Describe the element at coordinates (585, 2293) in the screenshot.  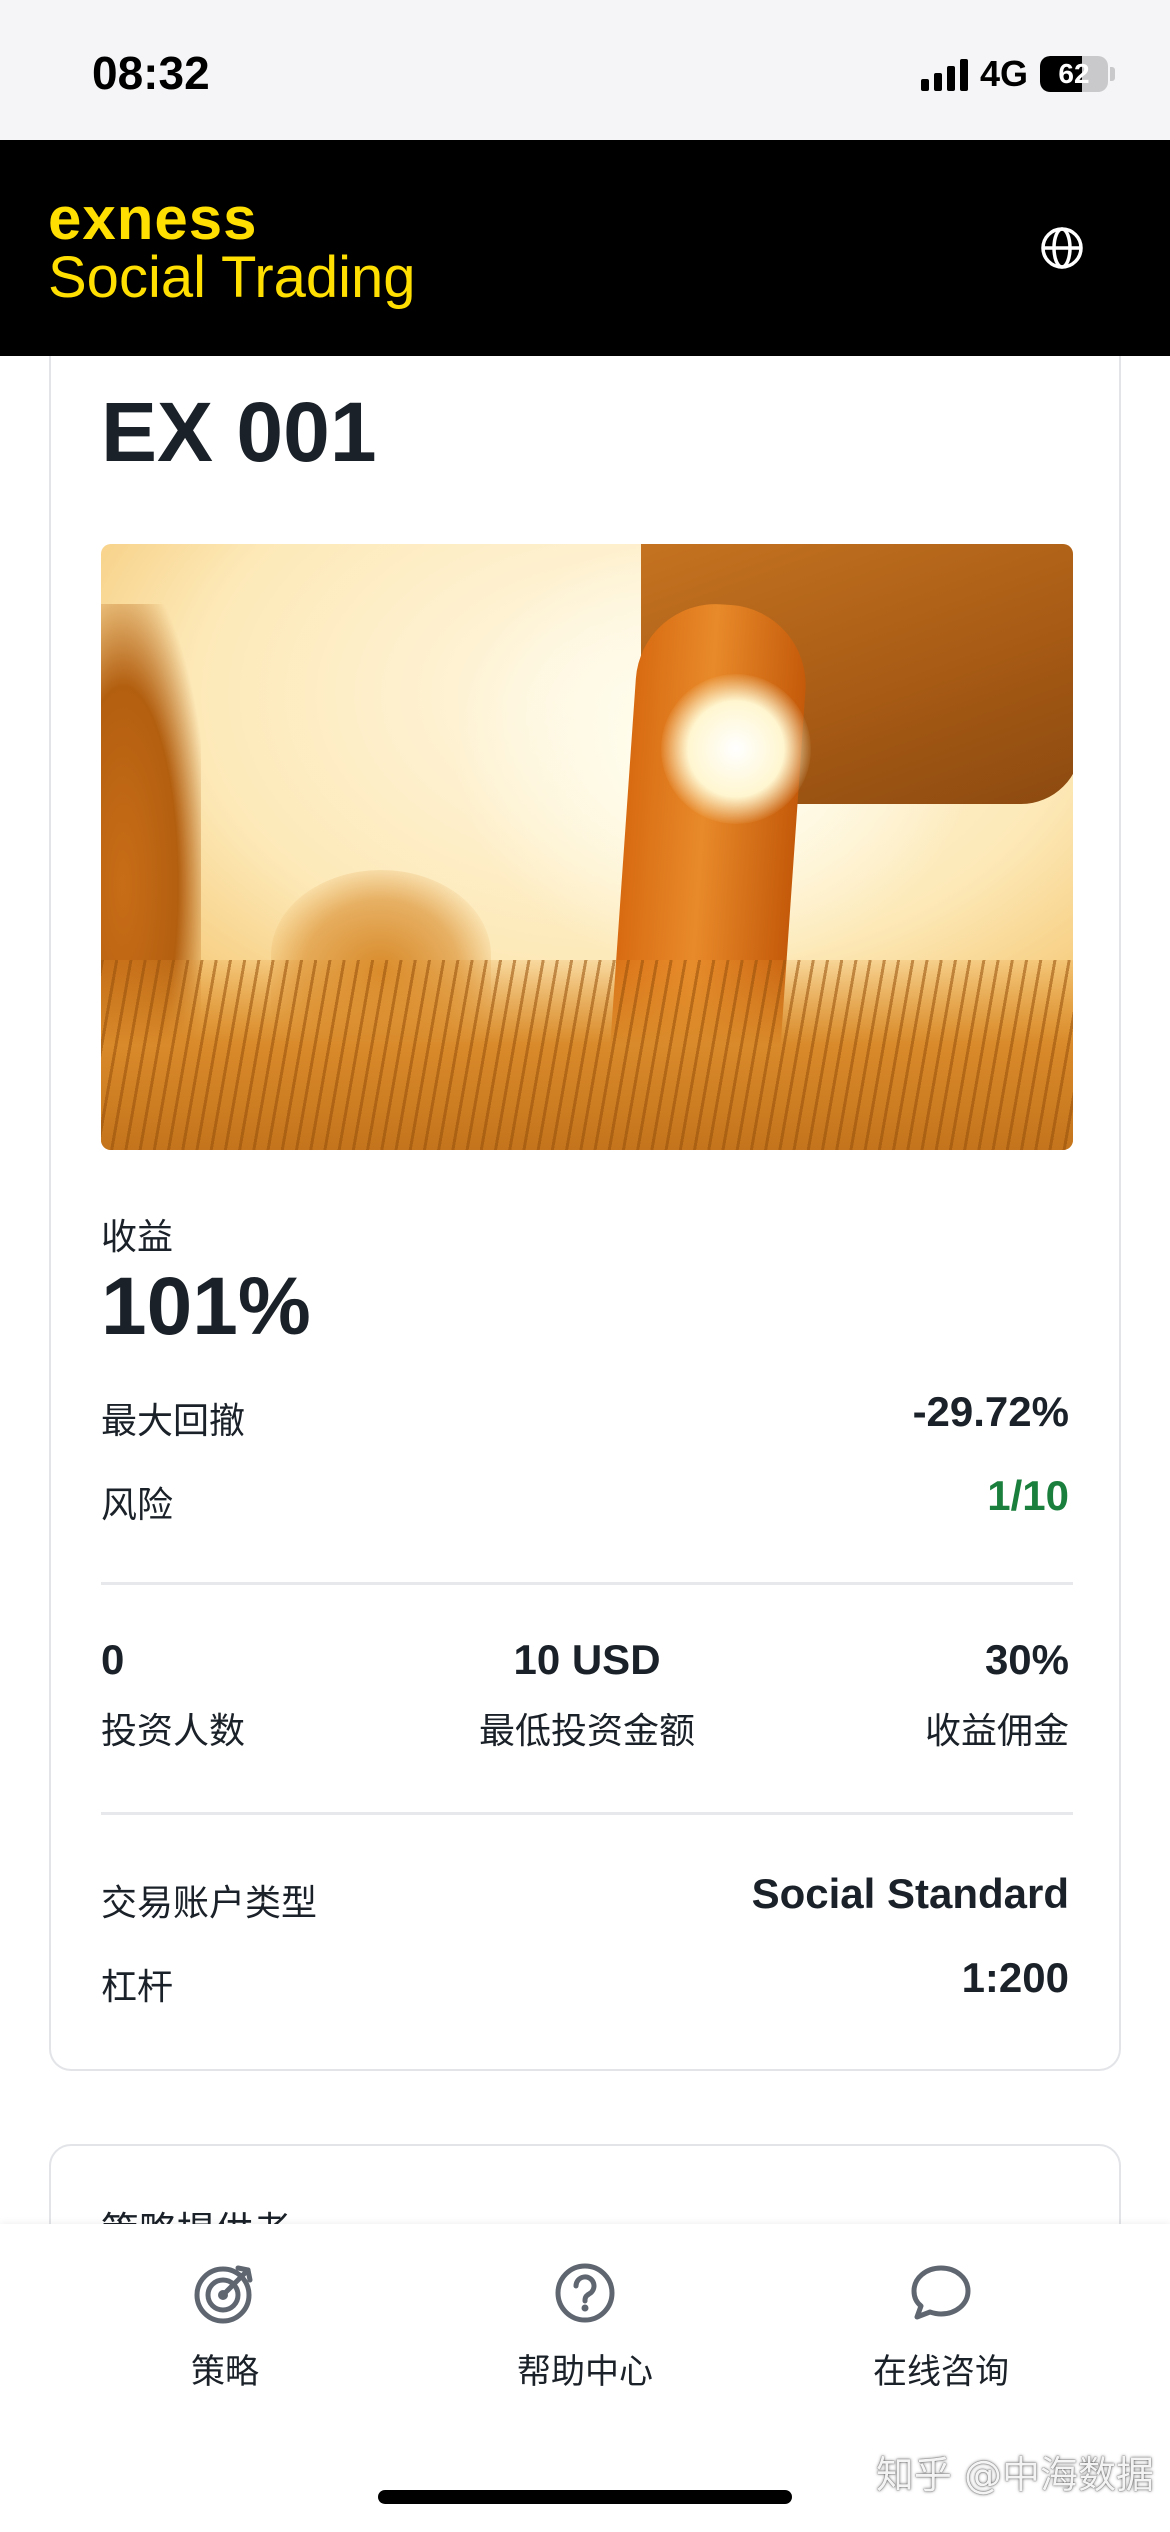
I see `help-circle-icon` at that location.